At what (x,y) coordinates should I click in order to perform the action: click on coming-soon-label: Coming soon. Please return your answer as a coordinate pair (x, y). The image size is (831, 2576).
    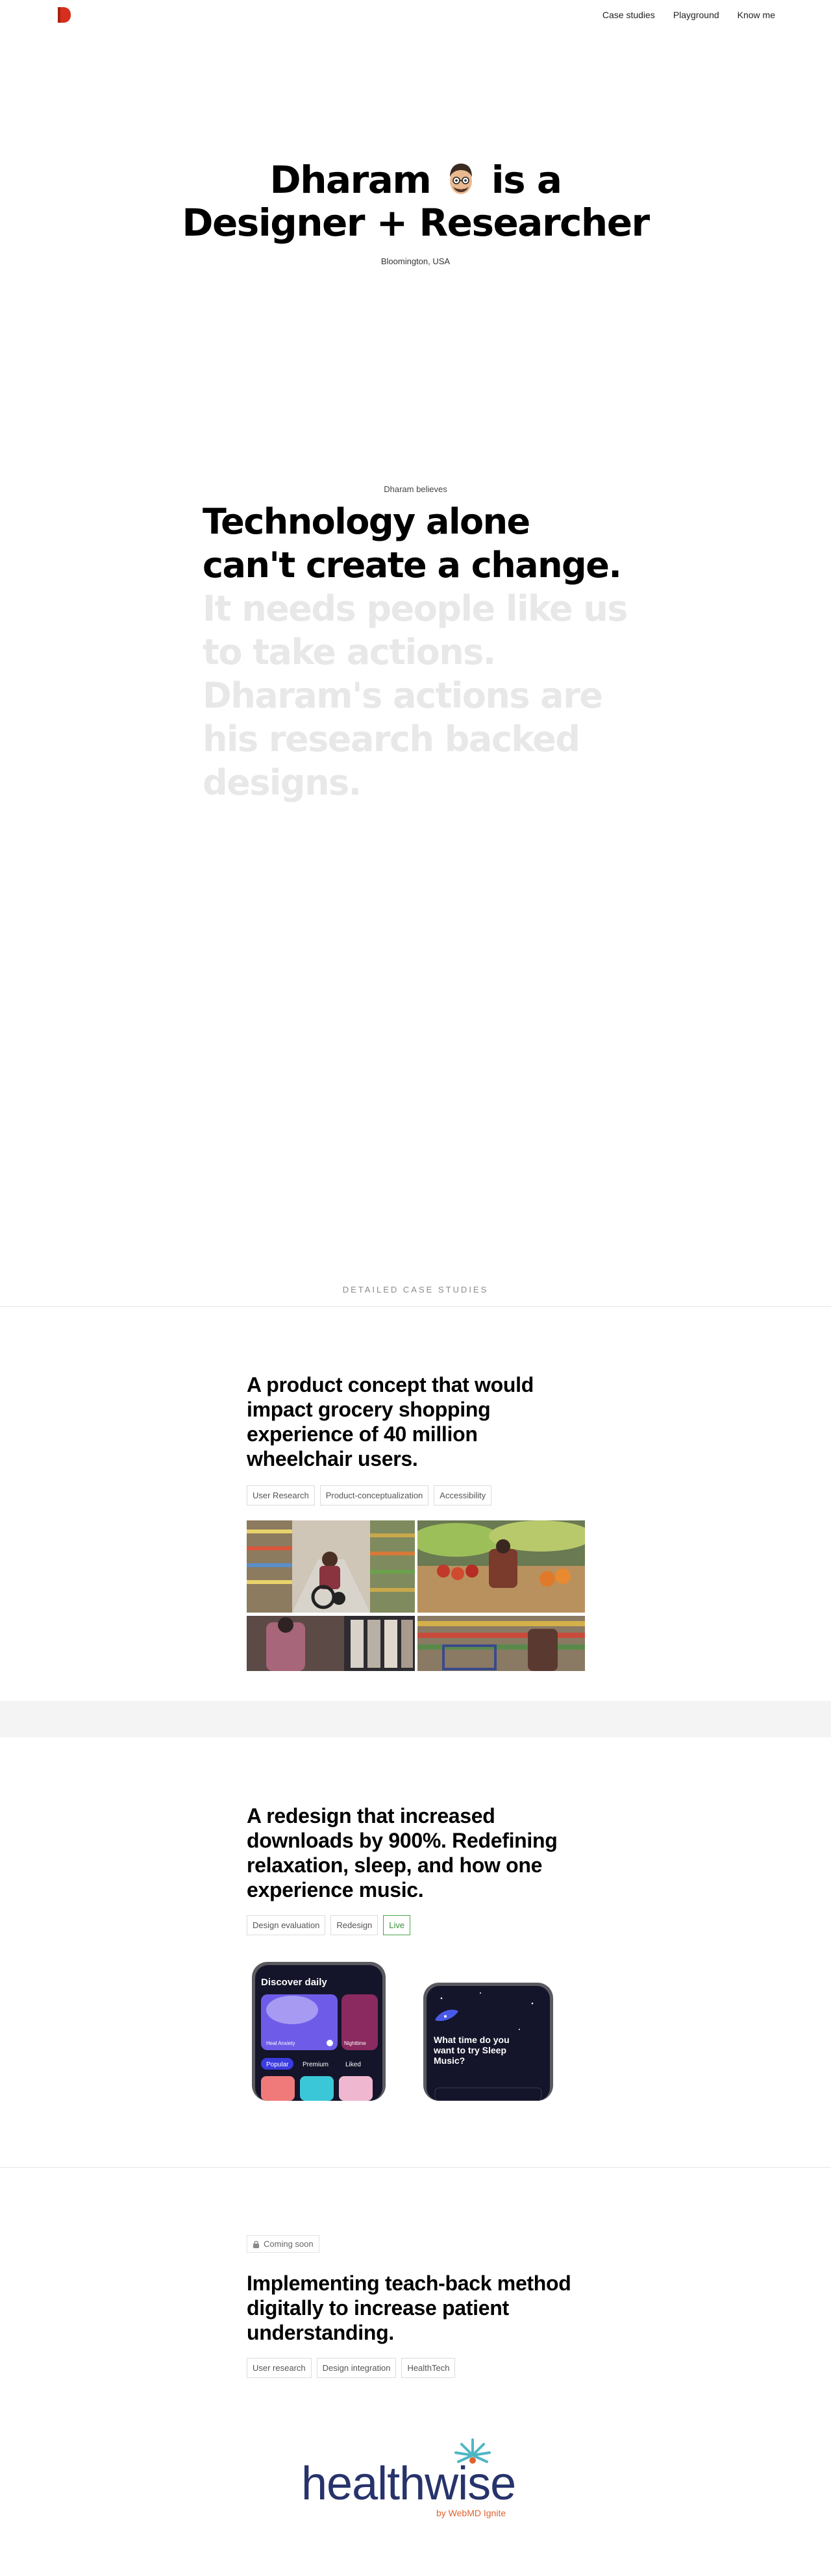
    Looking at the image, I should click on (289, 2244).